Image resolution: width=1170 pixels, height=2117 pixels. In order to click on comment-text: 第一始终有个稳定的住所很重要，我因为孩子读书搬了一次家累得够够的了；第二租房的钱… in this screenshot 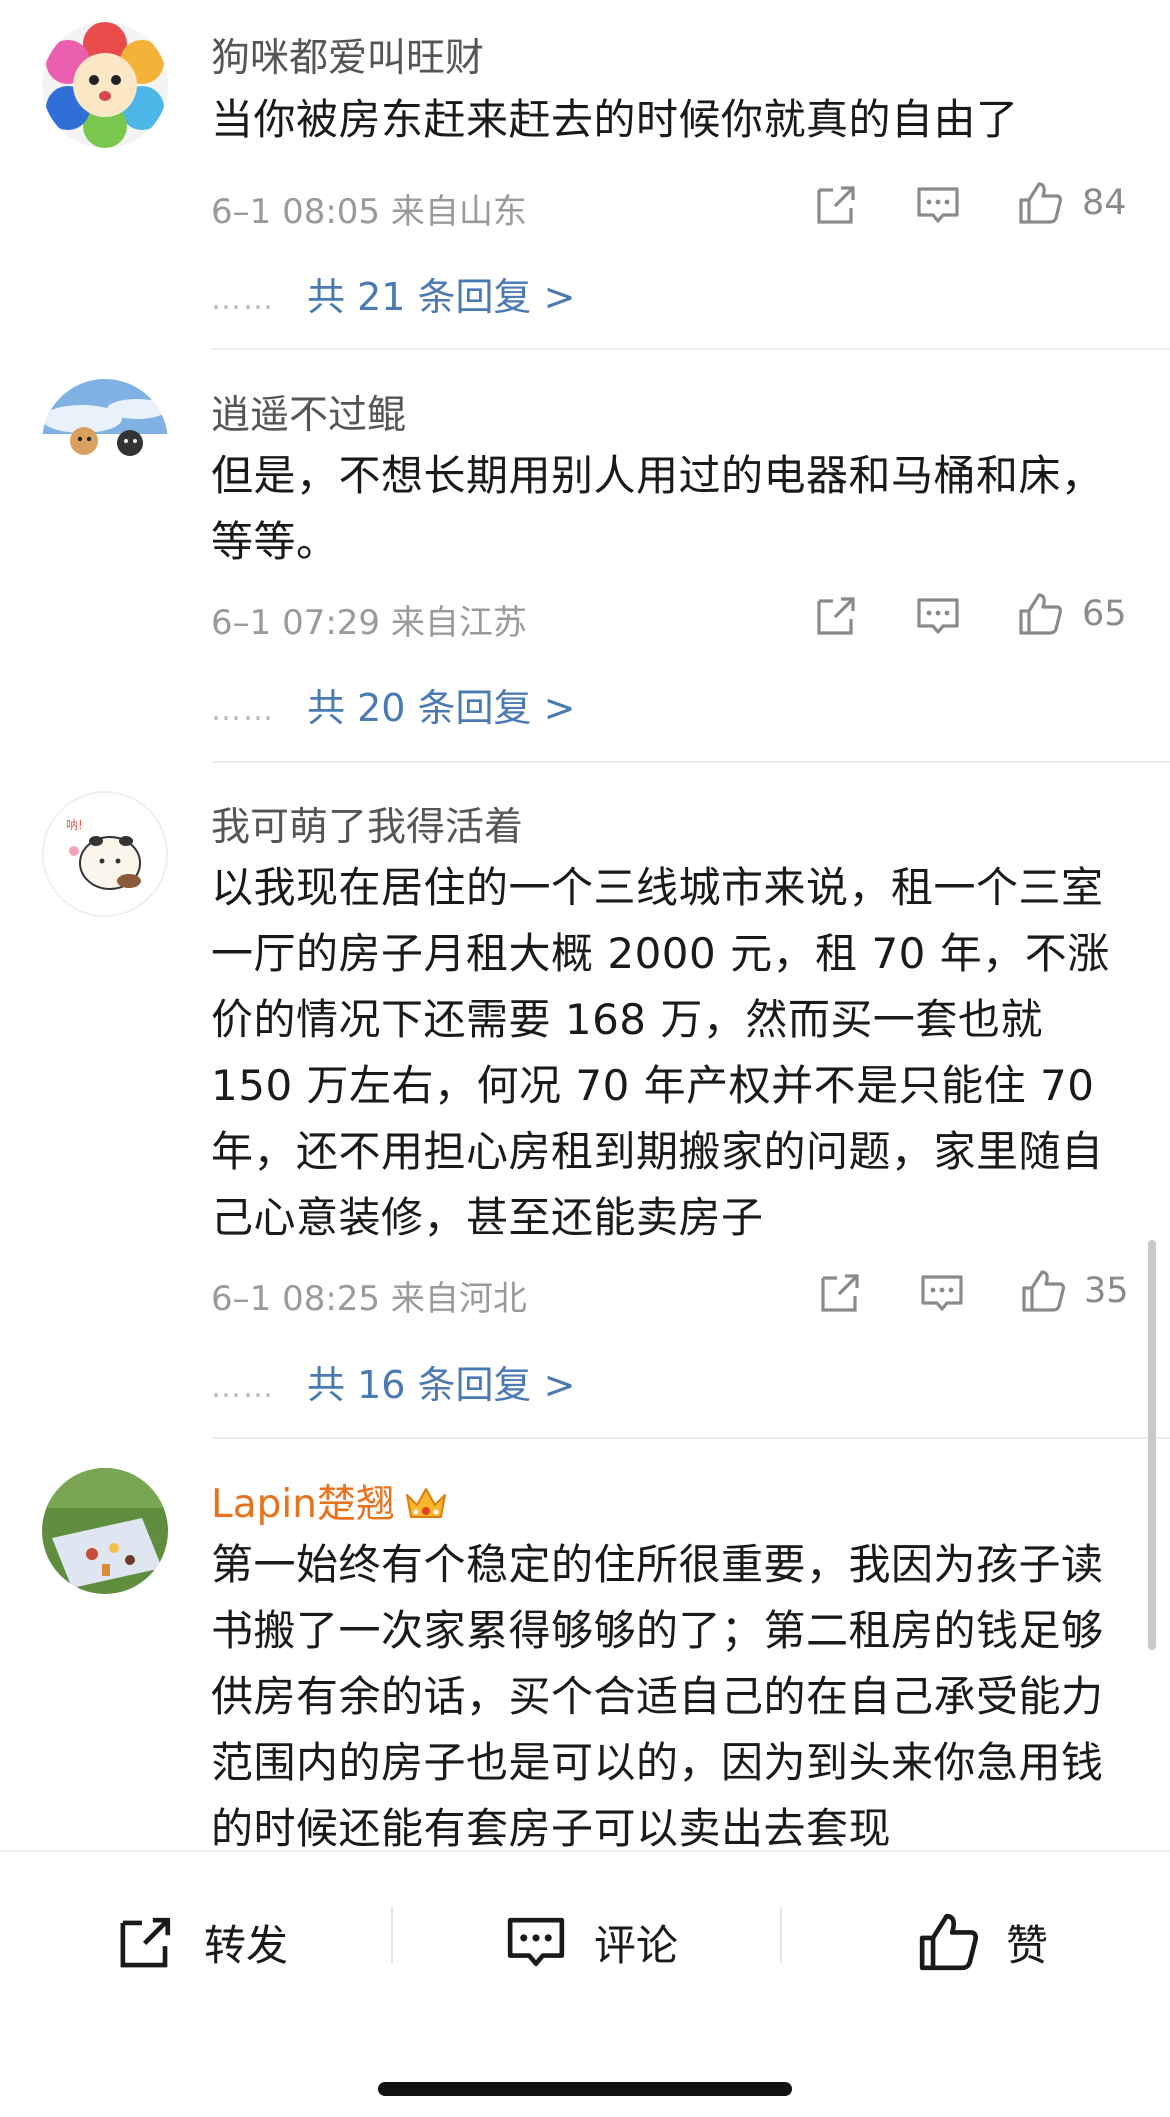, I will do `click(657, 1696)`.